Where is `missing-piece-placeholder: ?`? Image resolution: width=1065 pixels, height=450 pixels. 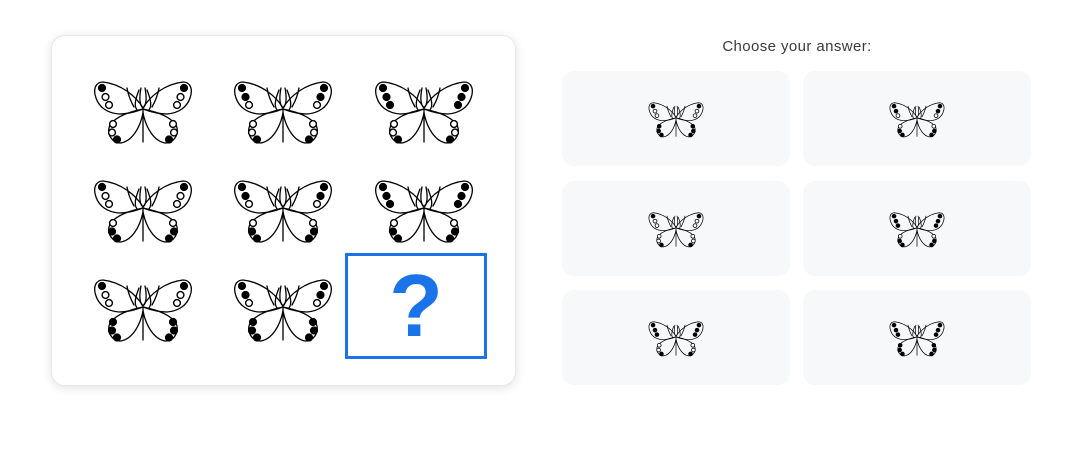
missing-piece-placeholder: ? is located at coordinates (416, 306).